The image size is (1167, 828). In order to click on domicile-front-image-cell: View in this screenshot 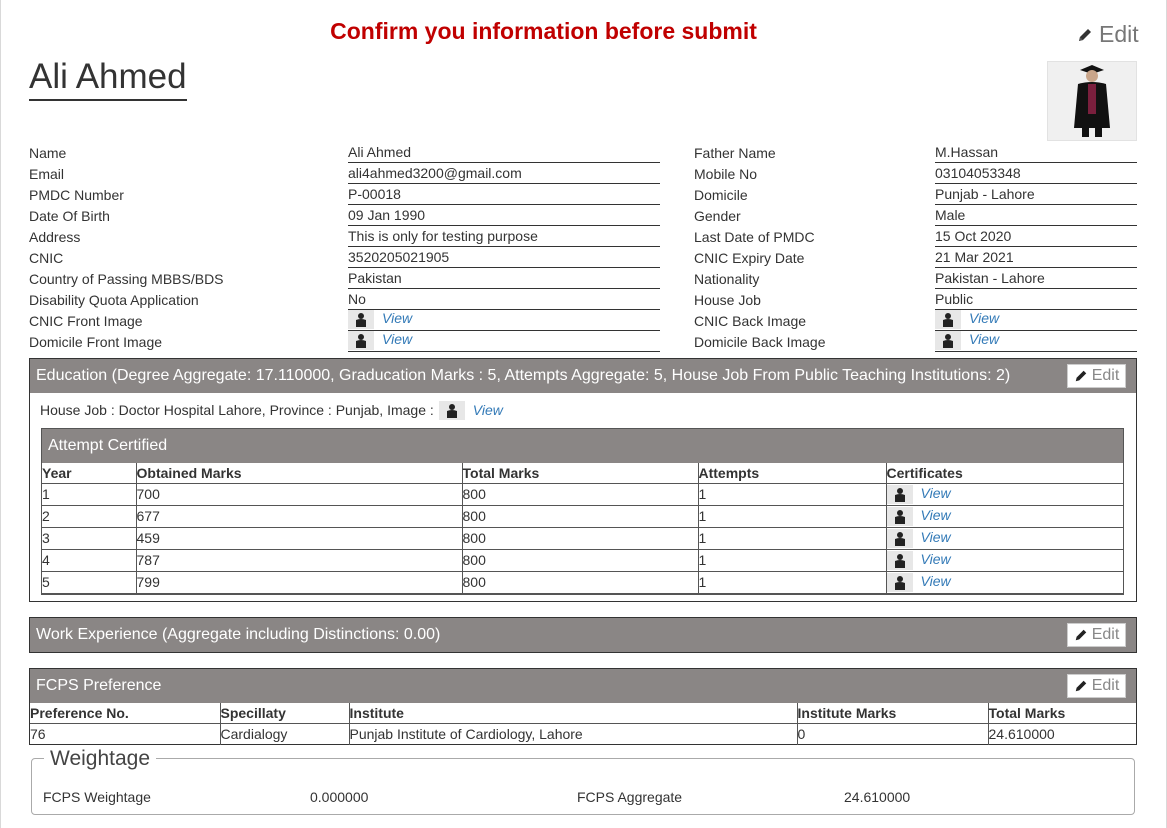, I will do `click(504, 341)`.